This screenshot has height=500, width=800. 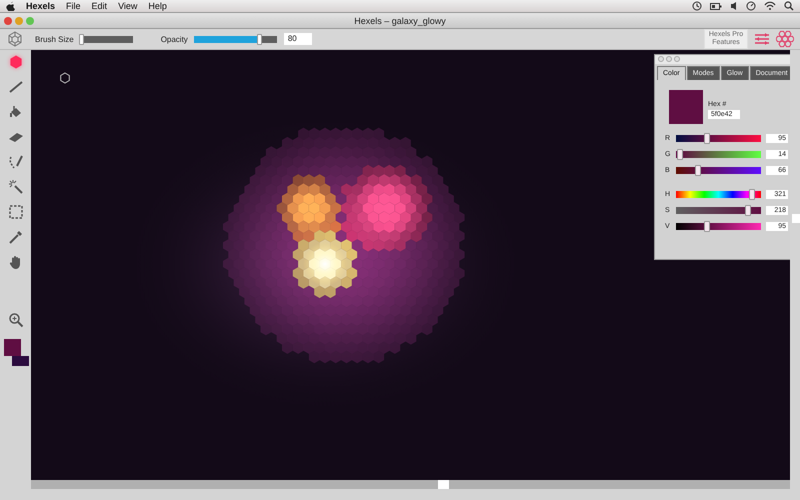 What do you see at coordinates (100, 6) in the screenshot?
I see `menu-item: Edit` at bounding box center [100, 6].